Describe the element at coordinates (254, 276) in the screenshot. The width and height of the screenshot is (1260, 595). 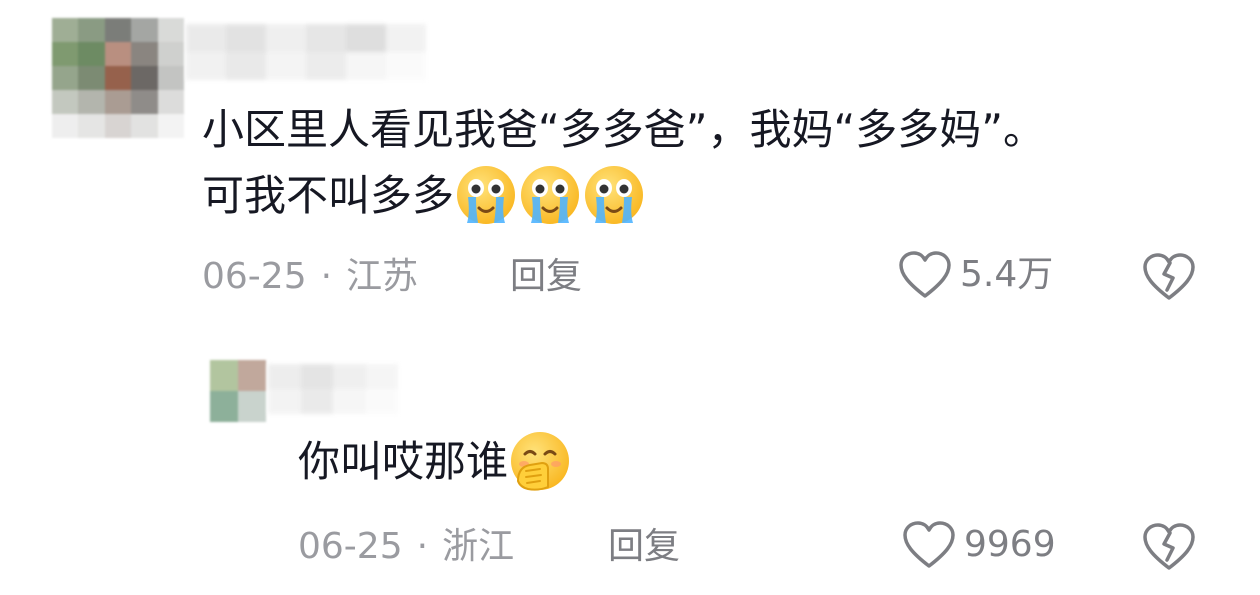
I see `comment-date: 06-25` at that location.